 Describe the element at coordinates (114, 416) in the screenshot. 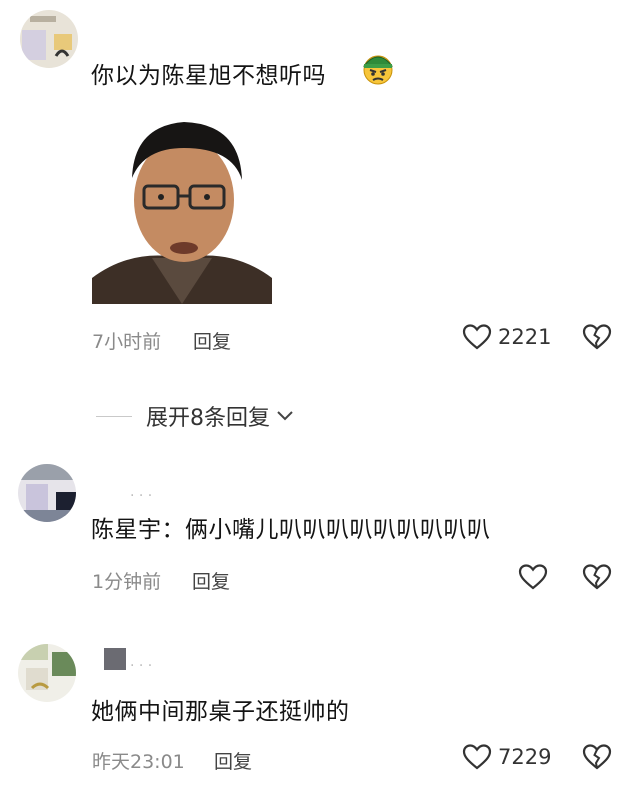

I see `divider-line` at that location.